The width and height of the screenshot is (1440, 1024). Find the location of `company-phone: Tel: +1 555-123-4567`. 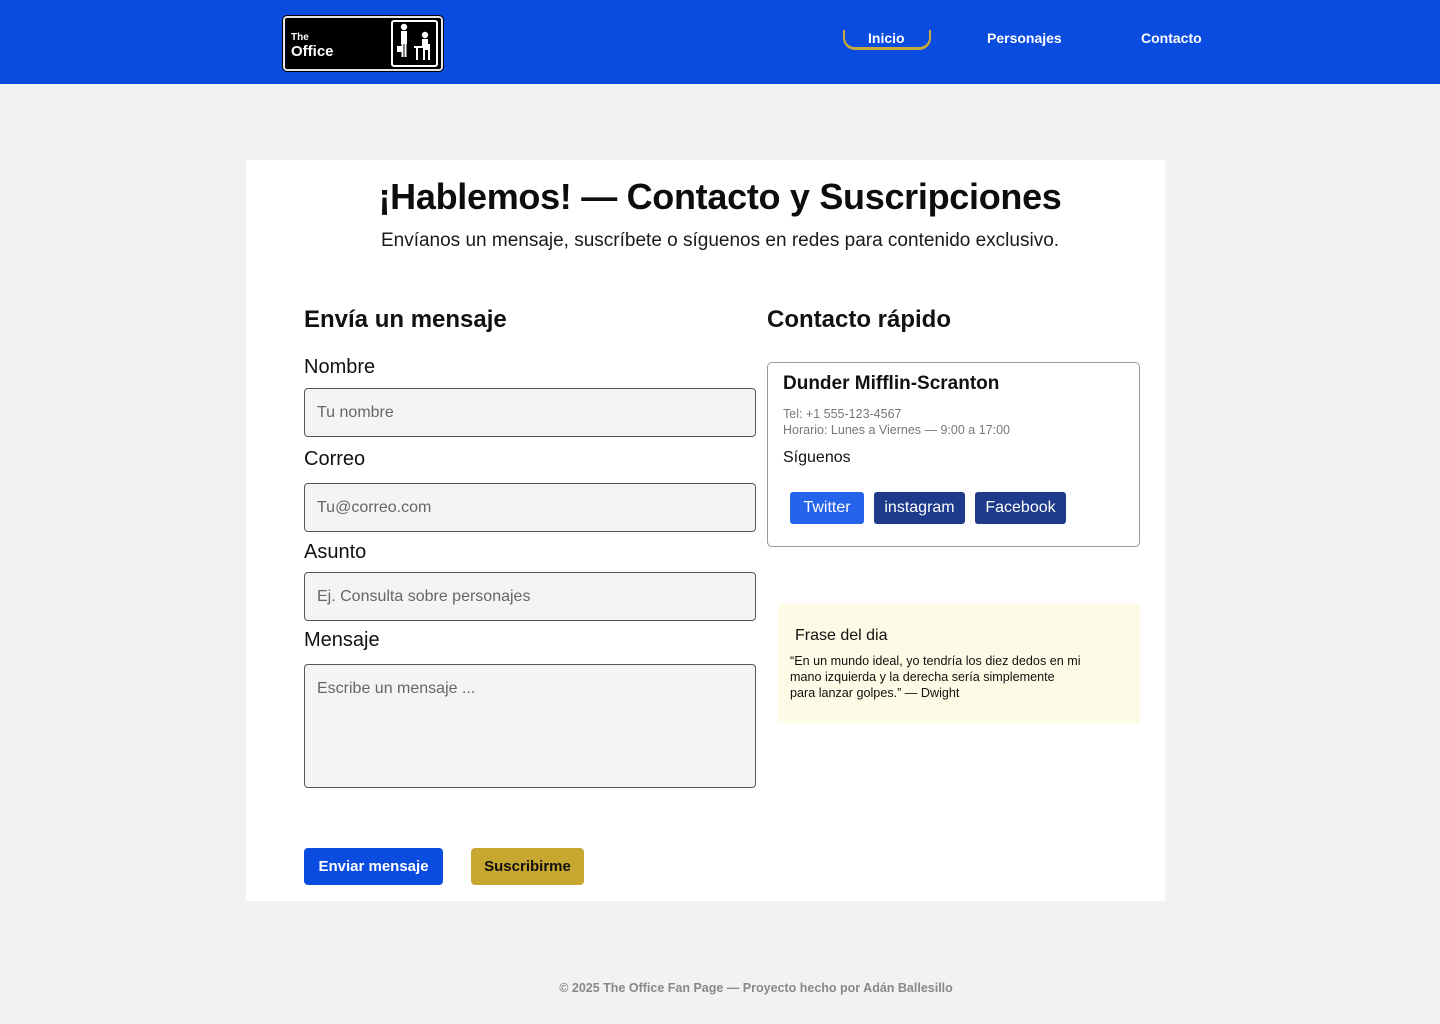

company-phone: Tel: +1 555-123-4567 is located at coordinates (842, 414).